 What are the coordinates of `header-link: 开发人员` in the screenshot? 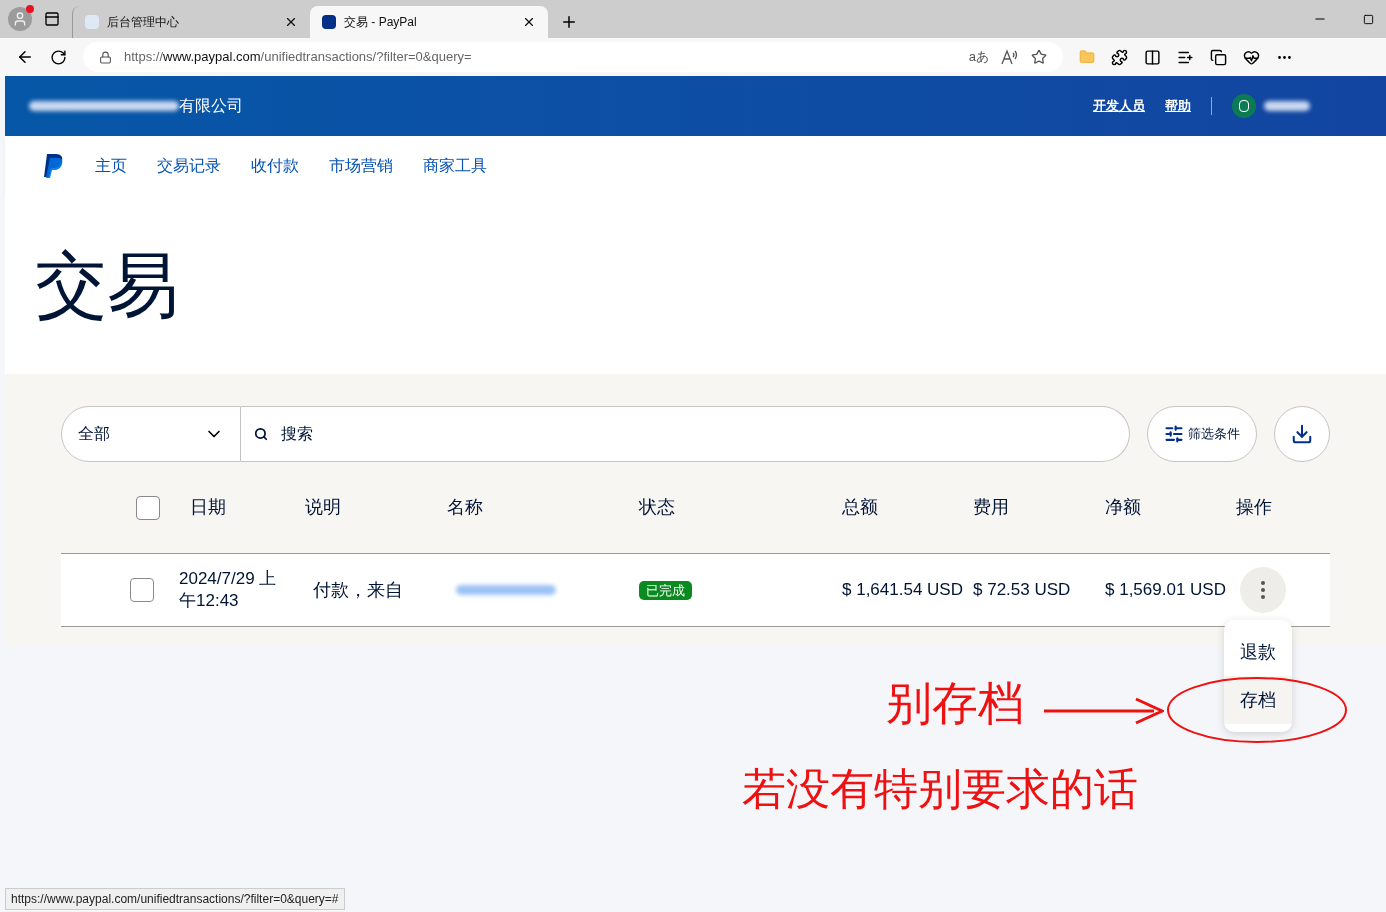 It's located at (1119, 106).